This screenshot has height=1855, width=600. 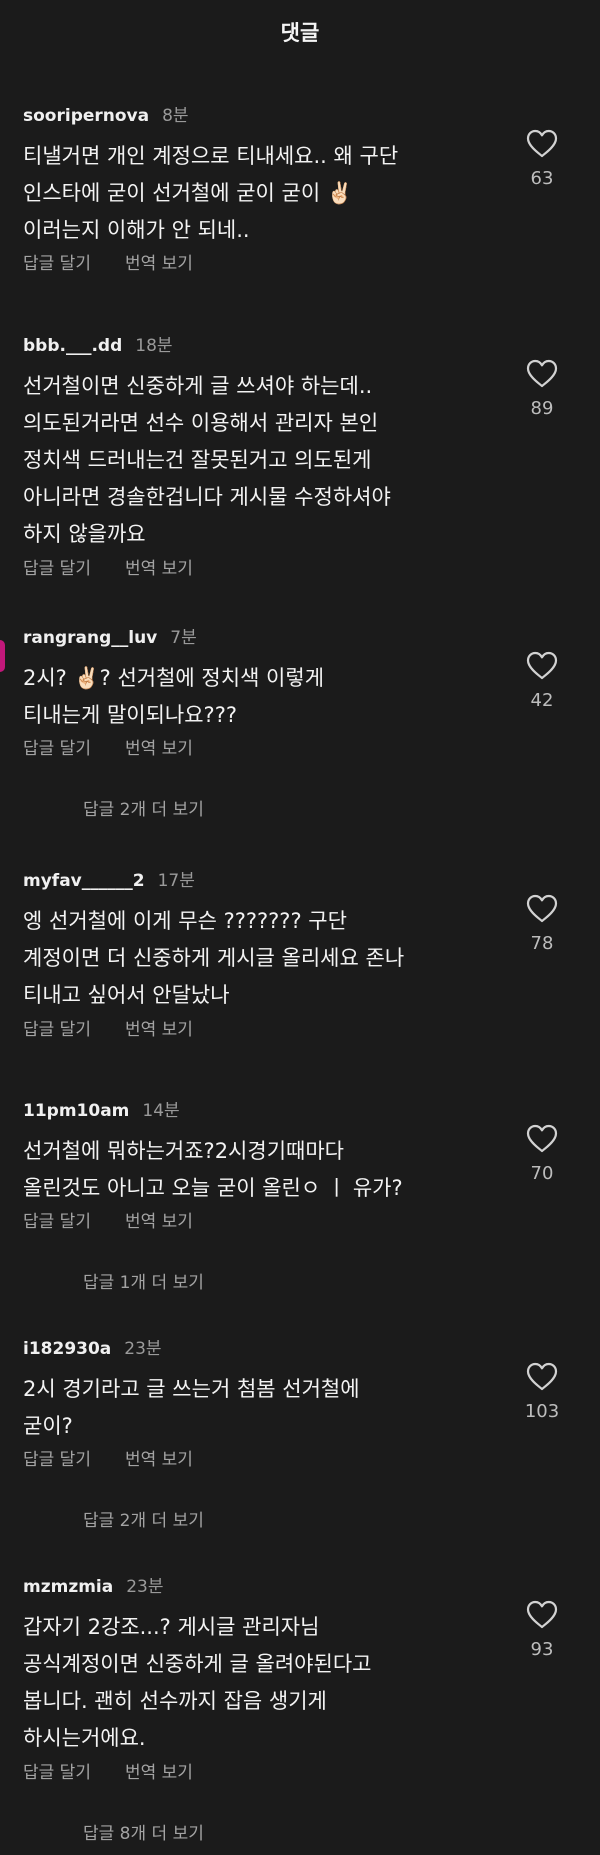 What do you see at coordinates (176, 881) in the screenshot?
I see `comment-time: 17분` at bounding box center [176, 881].